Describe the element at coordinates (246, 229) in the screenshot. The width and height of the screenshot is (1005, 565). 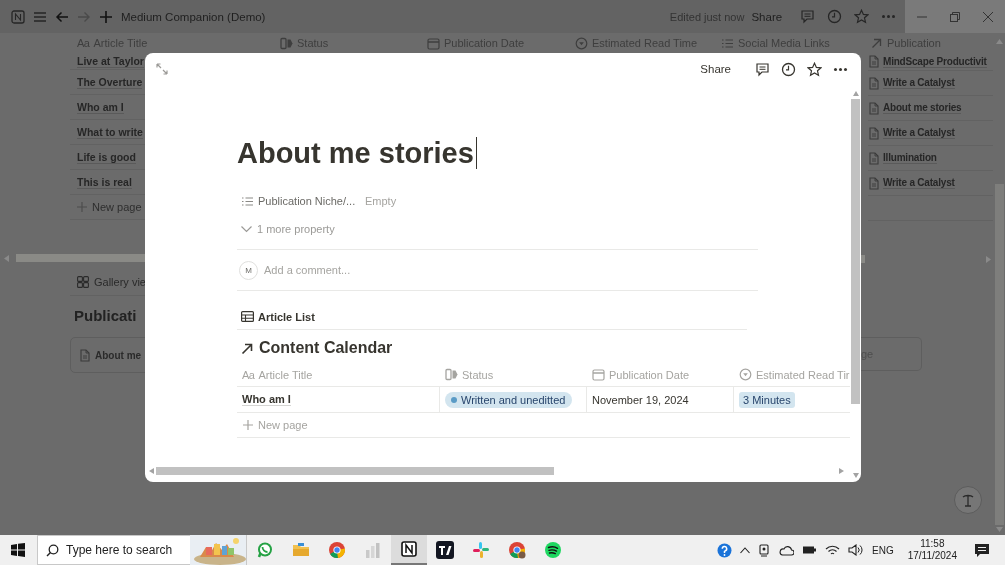
I see `chevron-down-icon` at that location.